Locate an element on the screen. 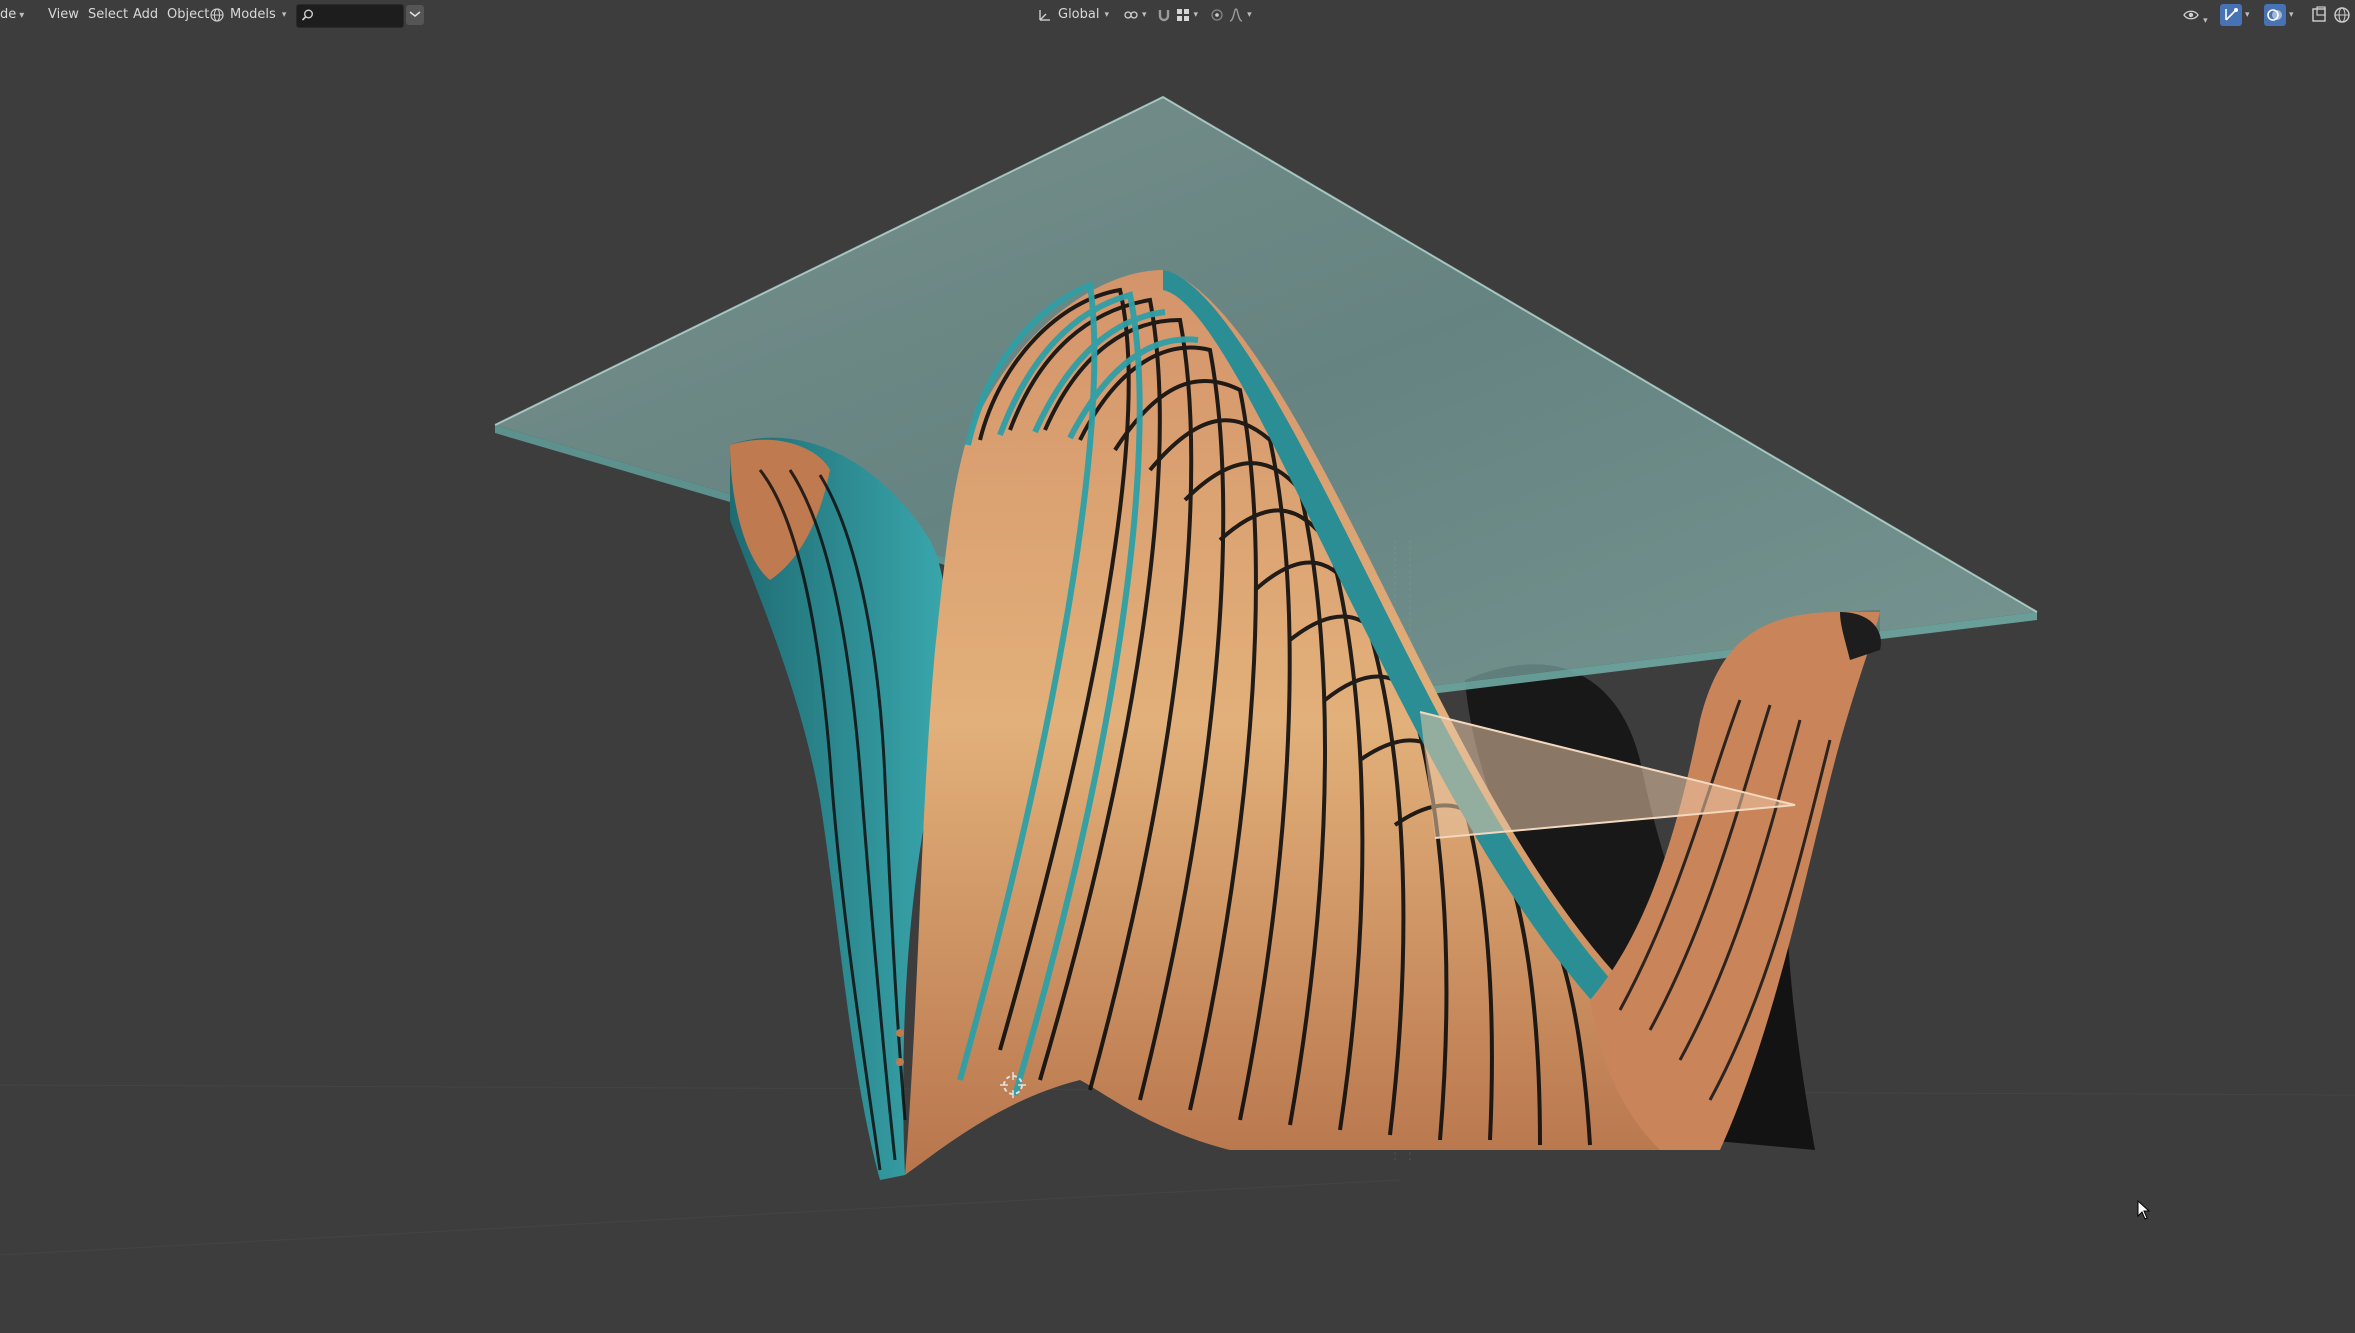 This screenshot has height=1333, width=2355. globe-icon is located at coordinates (217, 15).